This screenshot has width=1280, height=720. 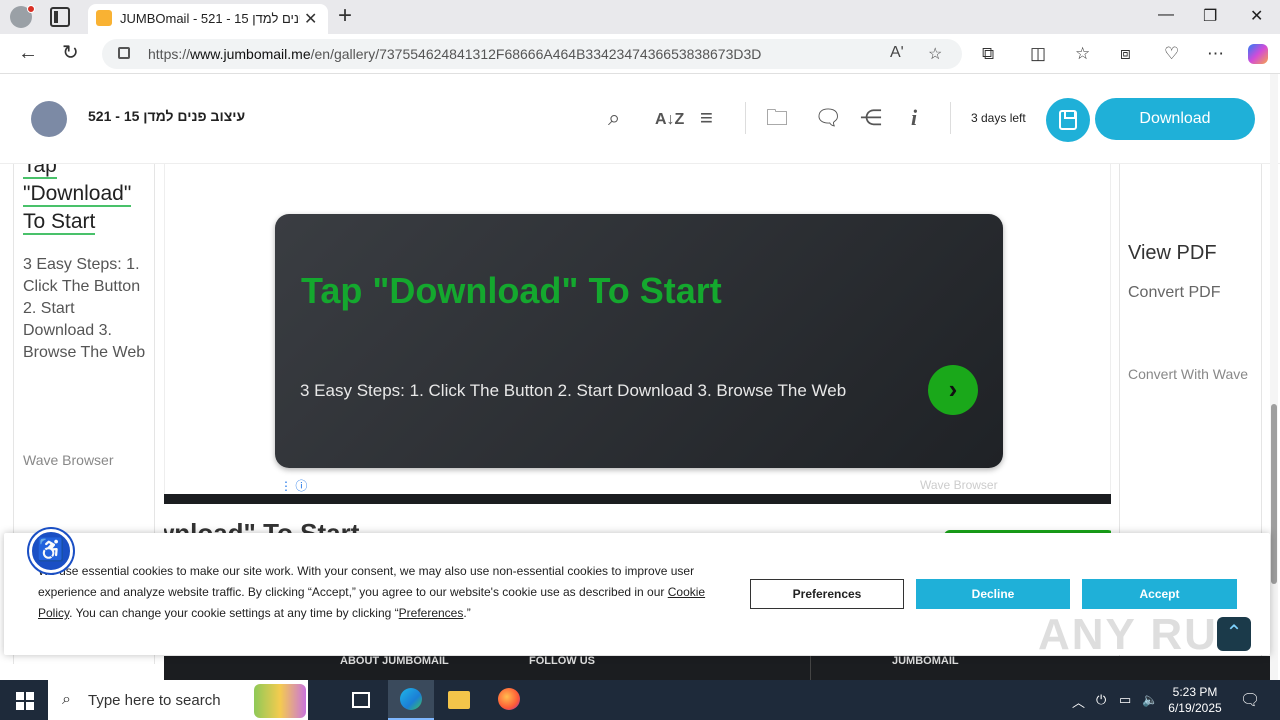 I want to click on browser-tab: JUMBOmail - 521 - 15 עיצוב פנים למדן ✕, so click(x=208, y=19).